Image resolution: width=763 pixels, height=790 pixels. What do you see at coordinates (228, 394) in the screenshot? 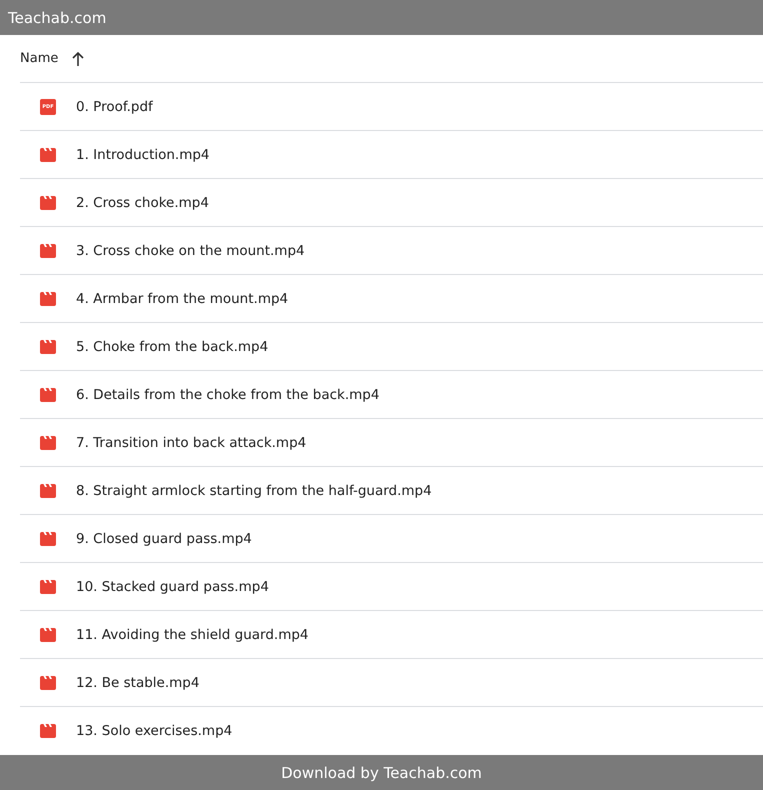
I see `file-name: 6. Details from the choke from the back.mp4` at bounding box center [228, 394].